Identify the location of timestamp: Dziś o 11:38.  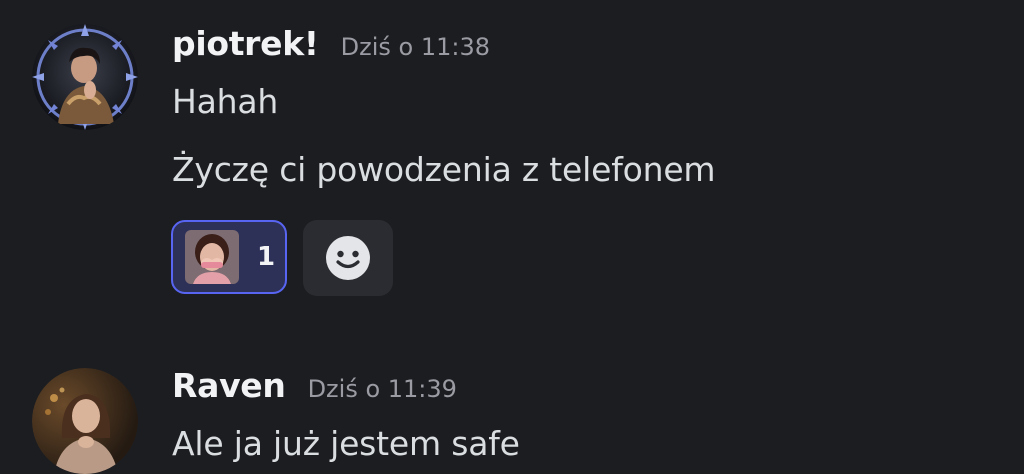
(415, 47).